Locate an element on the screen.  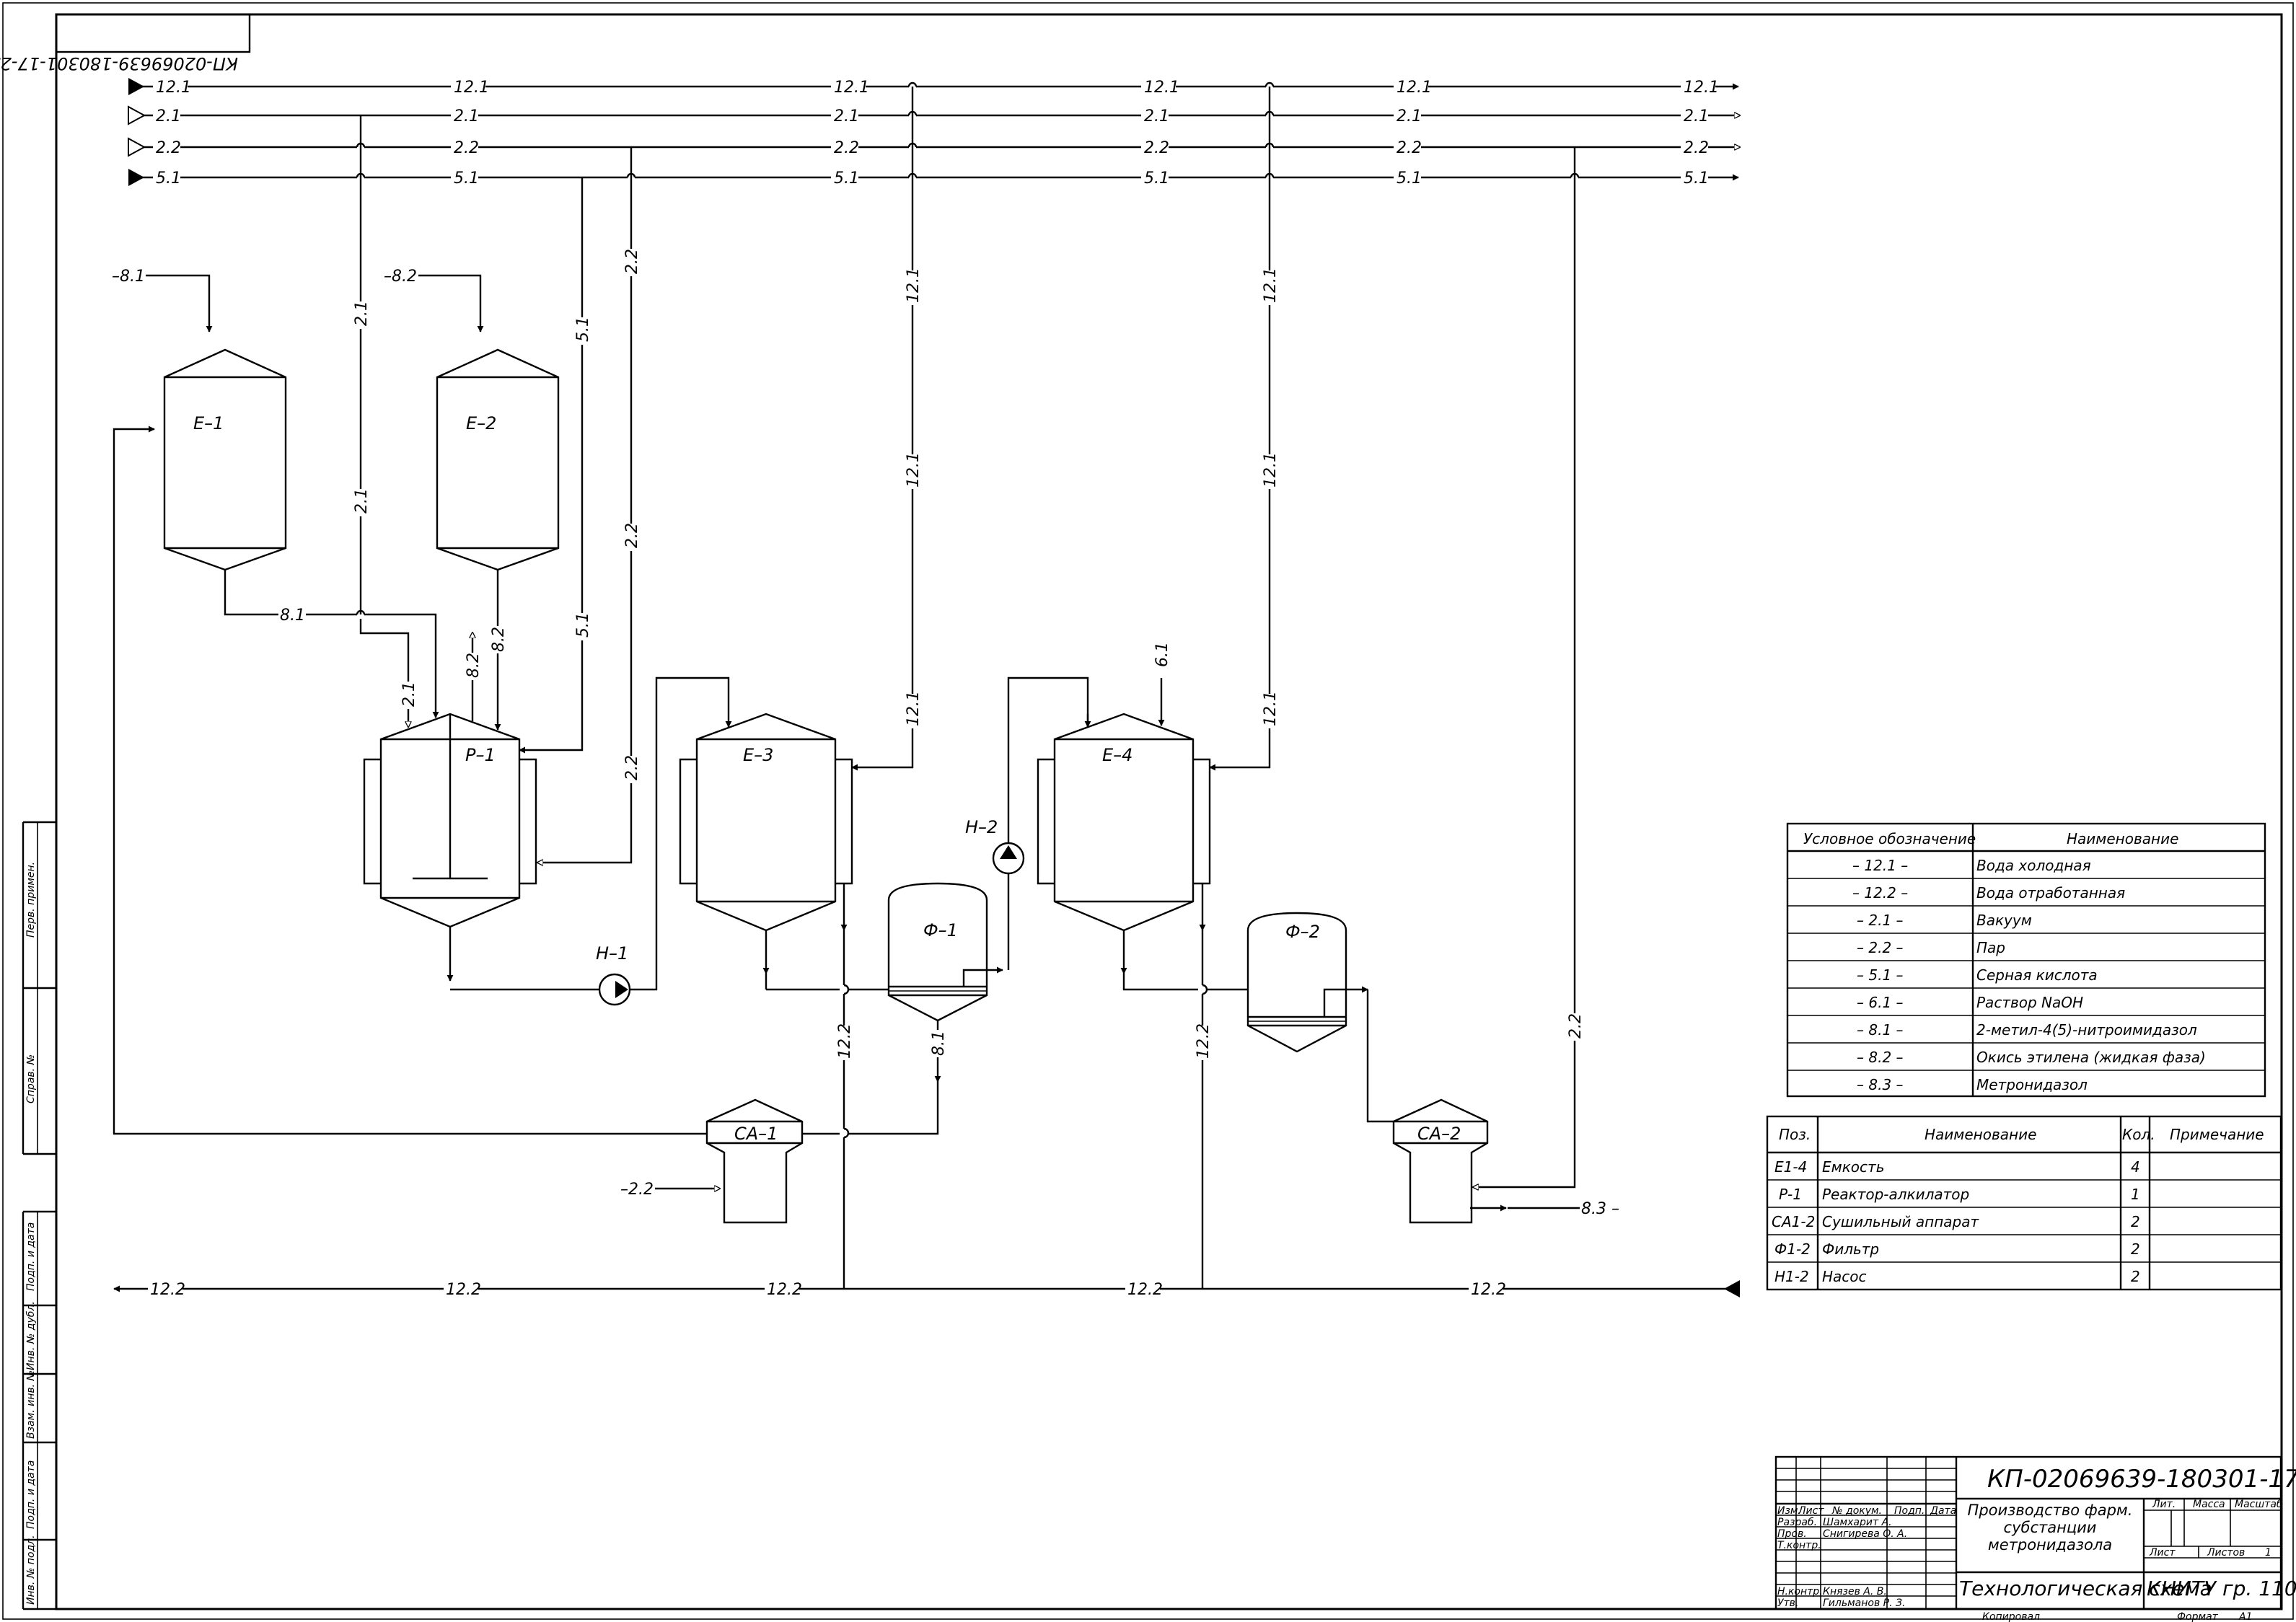
label-equipment-f1: Ф–1 is located at coordinates (941, 930).